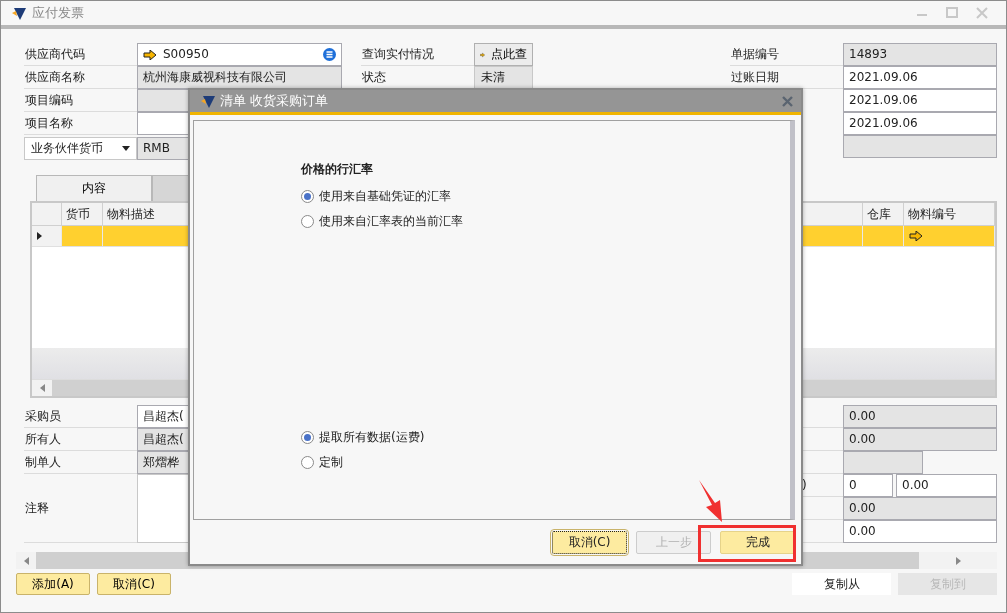 The image size is (1007, 613). Describe the element at coordinates (385, 196) in the screenshot. I see `radio-label: 使用来自基础凭证的汇率` at that location.